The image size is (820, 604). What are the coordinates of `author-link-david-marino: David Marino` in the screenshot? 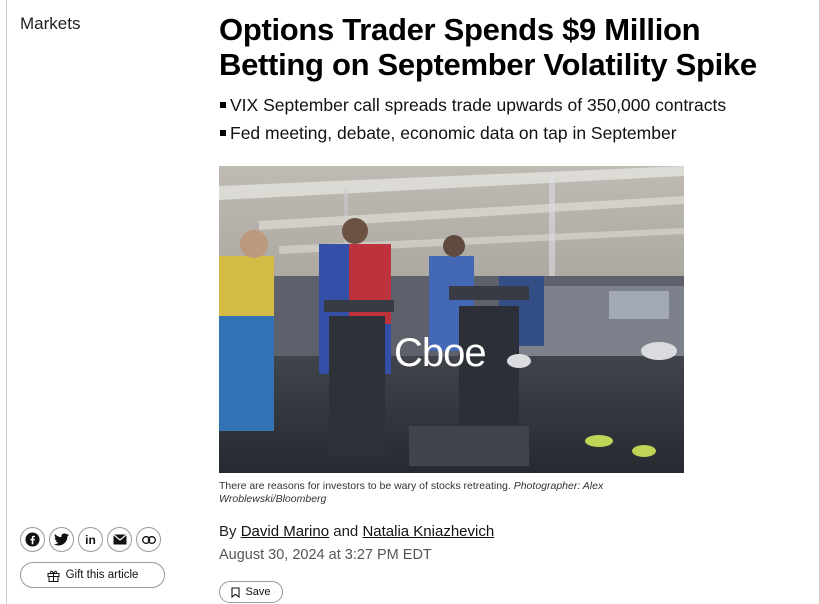 It's located at (285, 531).